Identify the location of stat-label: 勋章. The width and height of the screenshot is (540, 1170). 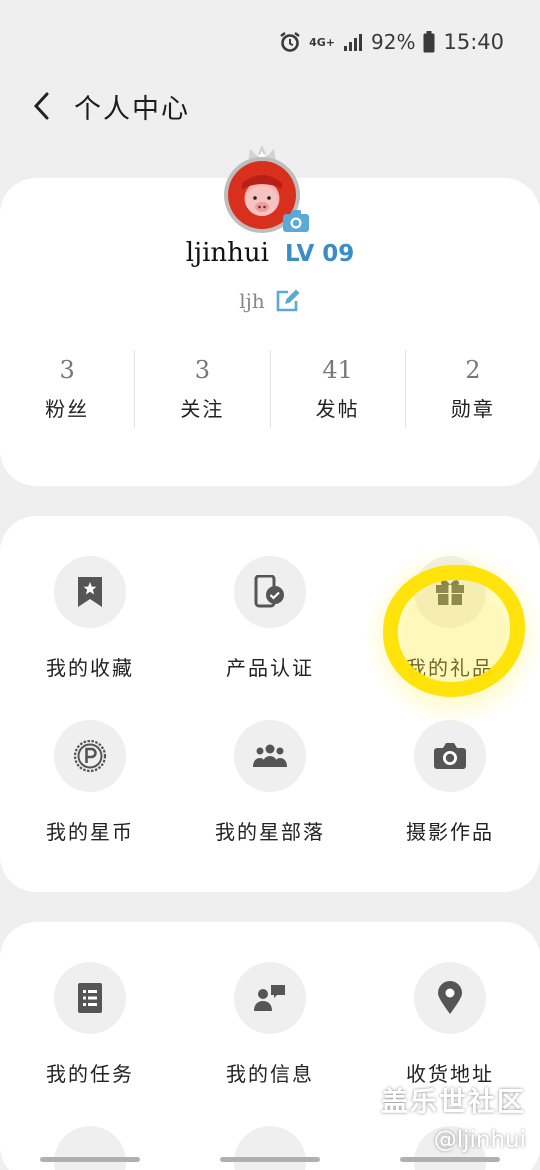
(472, 409).